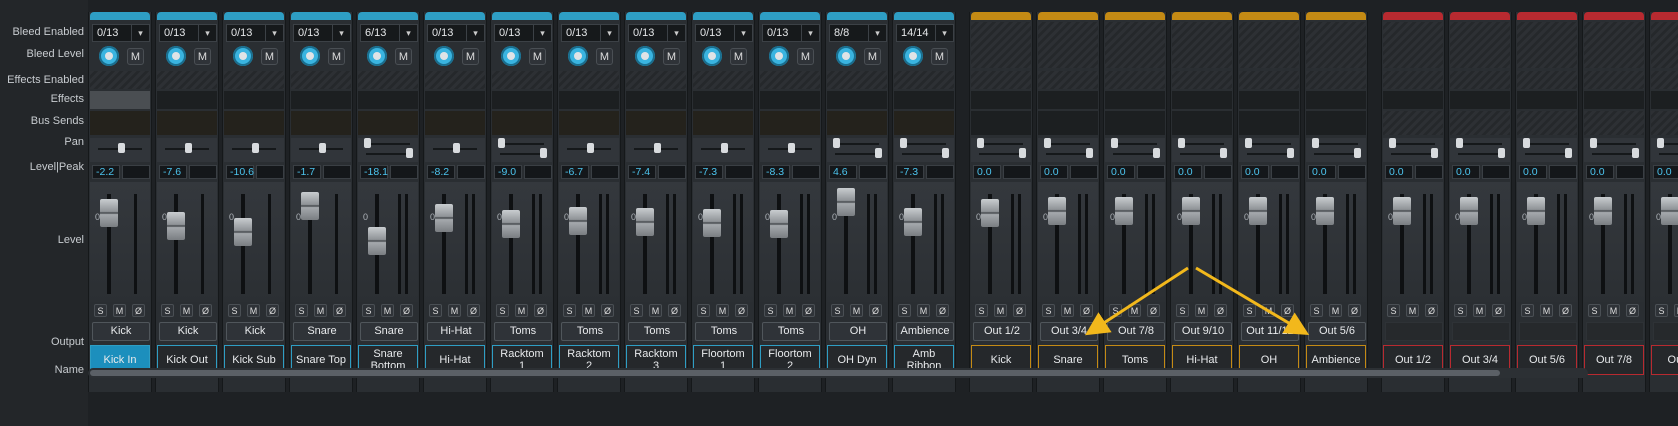  Describe the element at coordinates (1664, 360) in the screenshot. I see `channel-name: Out 9` at that location.